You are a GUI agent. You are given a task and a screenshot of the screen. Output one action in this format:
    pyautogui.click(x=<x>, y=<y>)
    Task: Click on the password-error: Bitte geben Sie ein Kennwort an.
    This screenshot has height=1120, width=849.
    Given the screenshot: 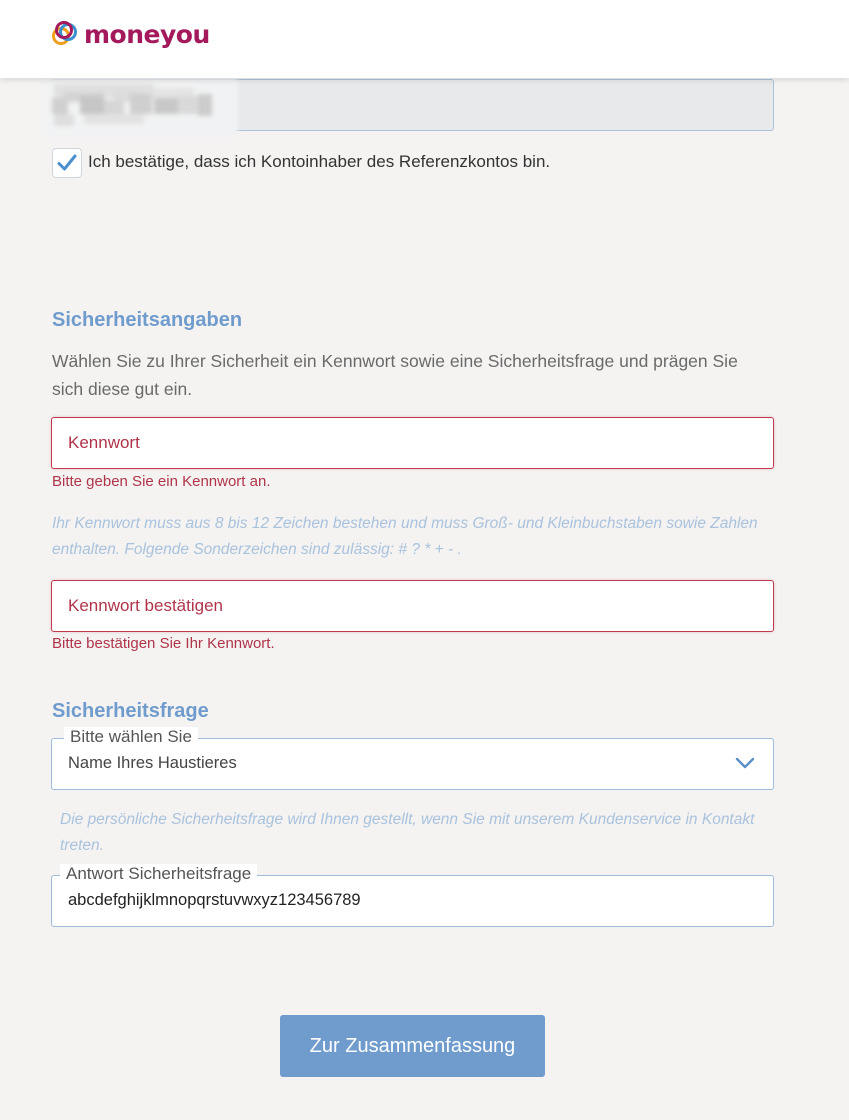 What is the action you would take?
    pyautogui.click(x=161, y=481)
    